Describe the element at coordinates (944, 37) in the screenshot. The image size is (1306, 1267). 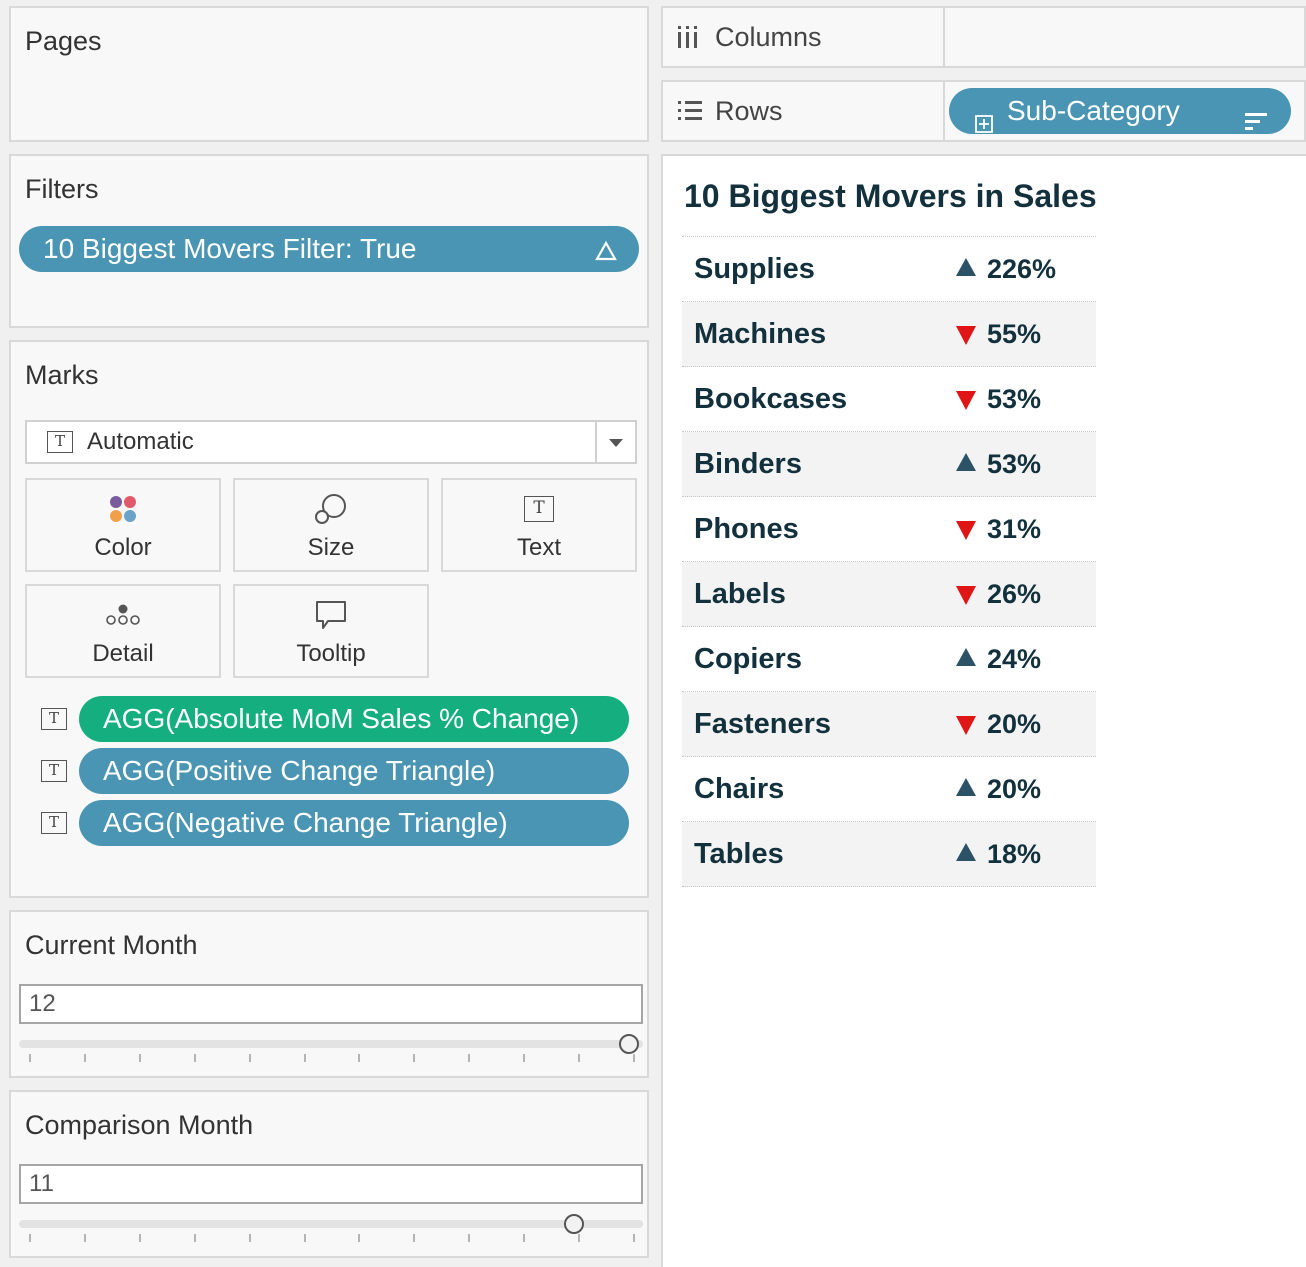
I see `columns-shelf-divider` at that location.